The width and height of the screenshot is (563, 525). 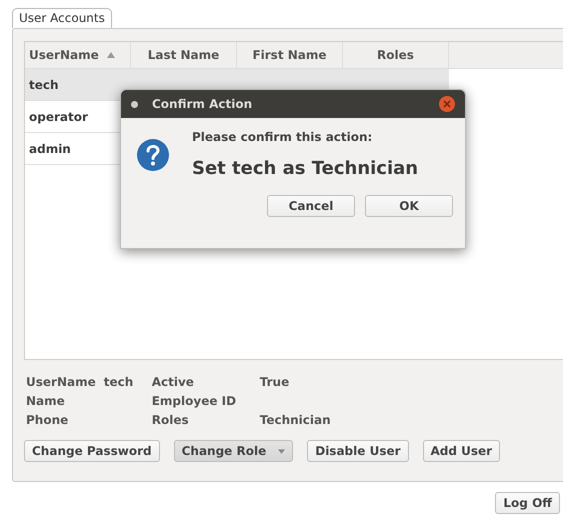 What do you see at coordinates (311, 206) in the screenshot?
I see `dialog-button: Cancel` at bounding box center [311, 206].